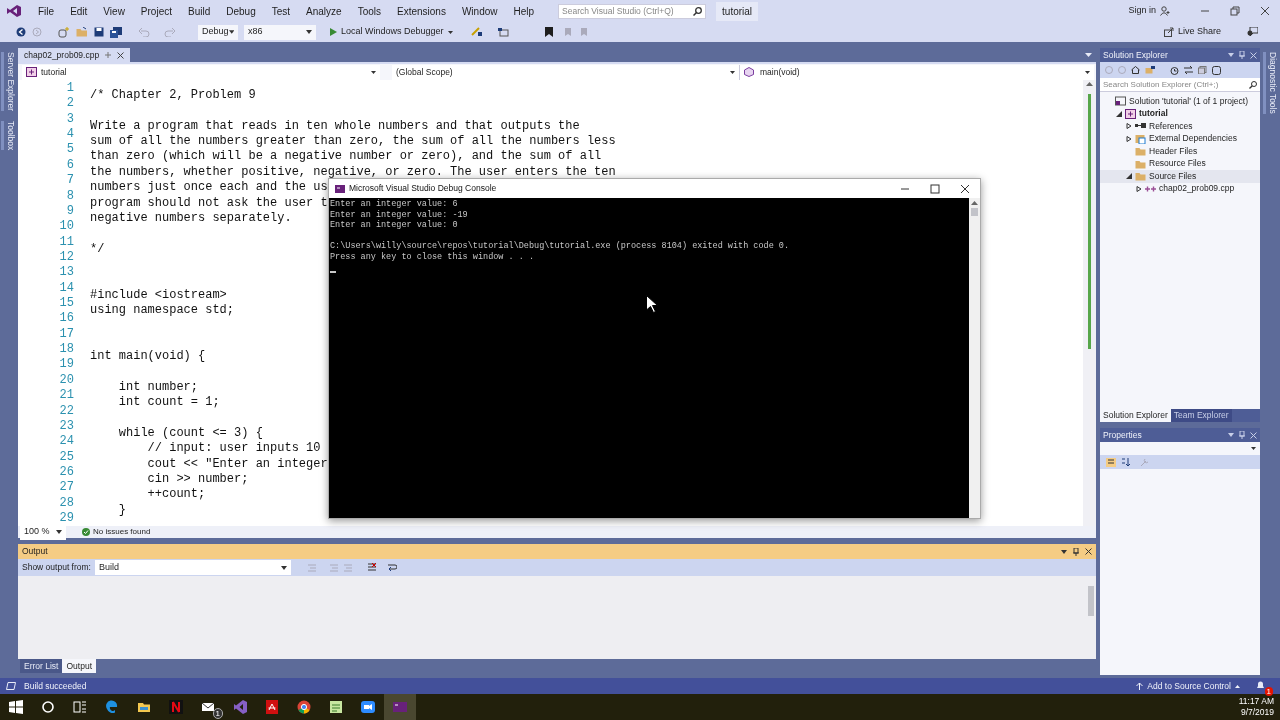 This screenshot has width=1280, height=720. Describe the element at coordinates (1126, 462) in the screenshot. I see `sort-alphabetical-icon` at that location.